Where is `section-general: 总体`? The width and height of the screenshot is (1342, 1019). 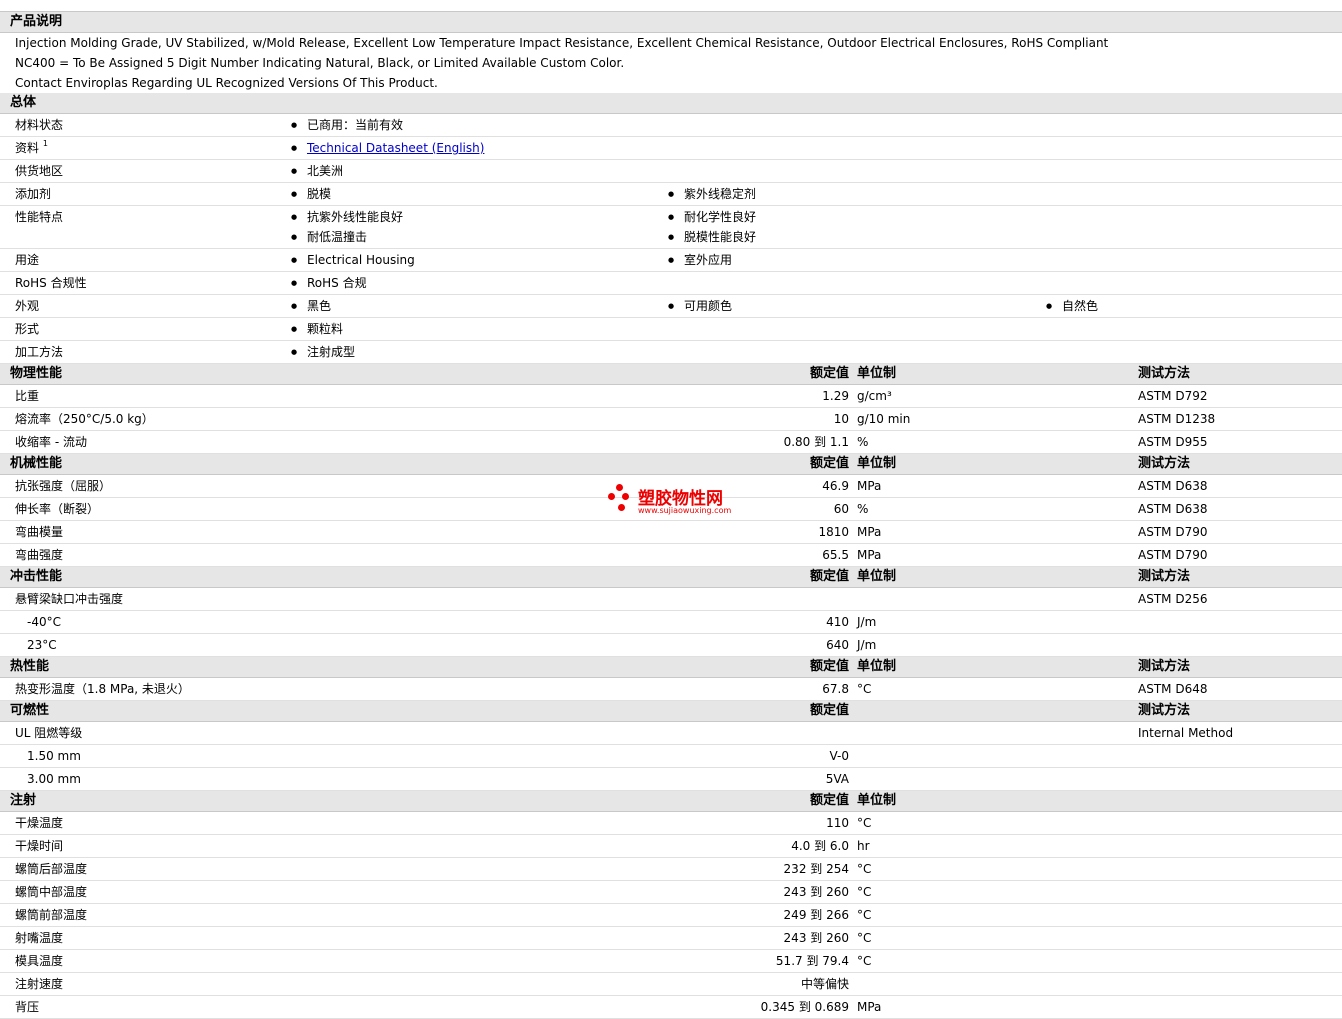
section-general: 总体 is located at coordinates (671, 103).